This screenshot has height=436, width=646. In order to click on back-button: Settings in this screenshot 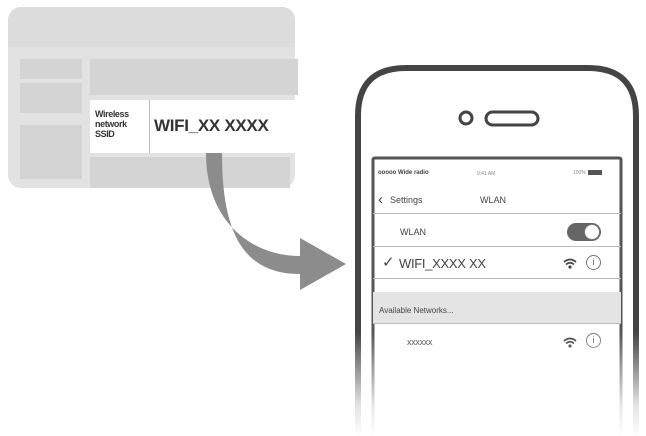, I will do `click(406, 200)`.